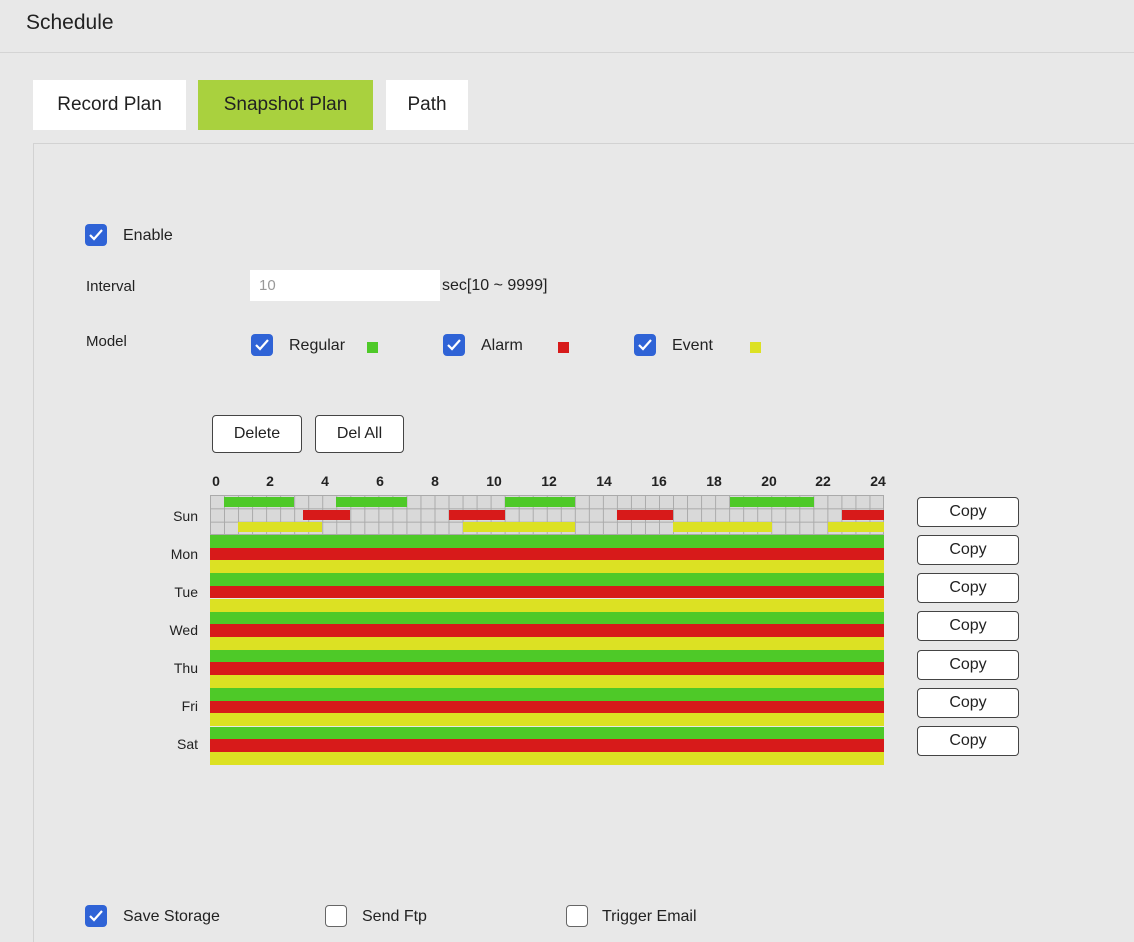 This screenshot has width=1134, height=942. I want to click on model-label: Model, so click(106, 341).